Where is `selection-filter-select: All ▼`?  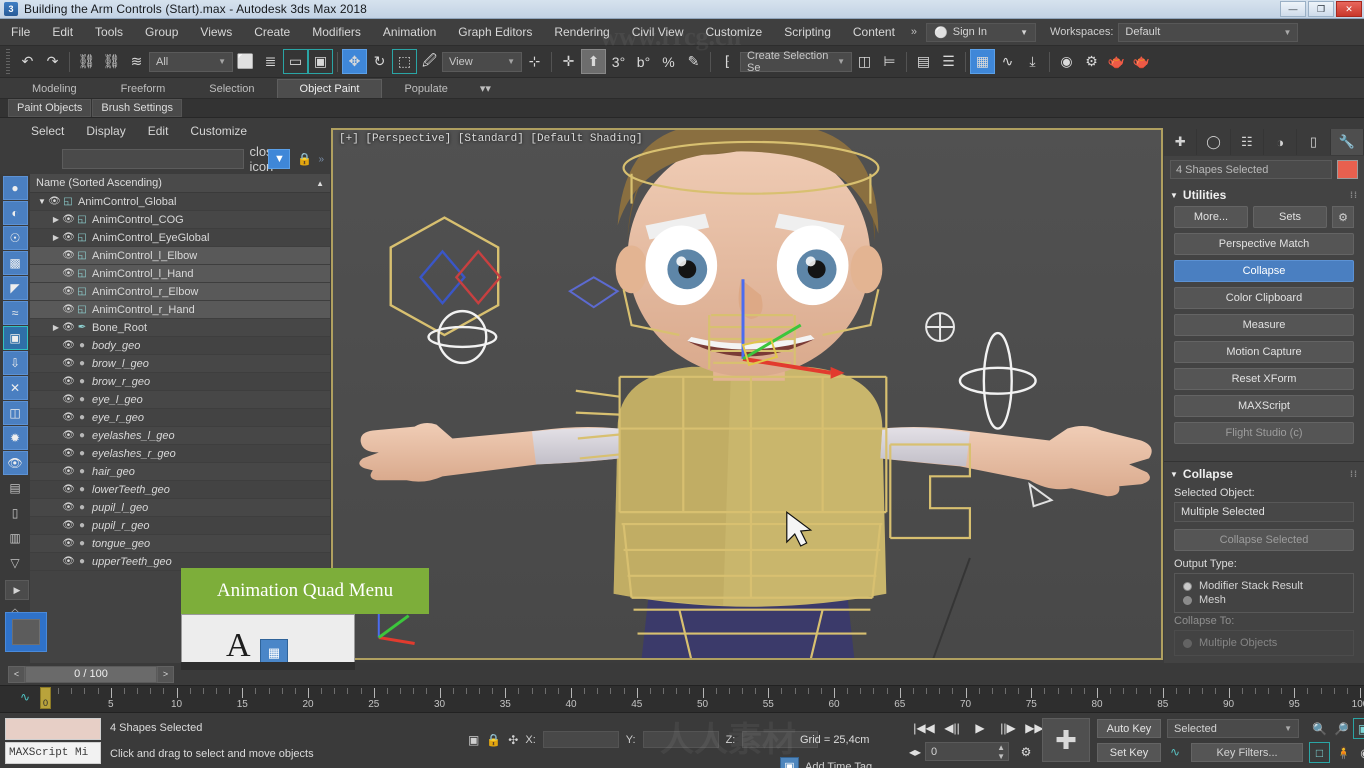
selection-filter-select: All ▼ is located at coordinates (191, 61).